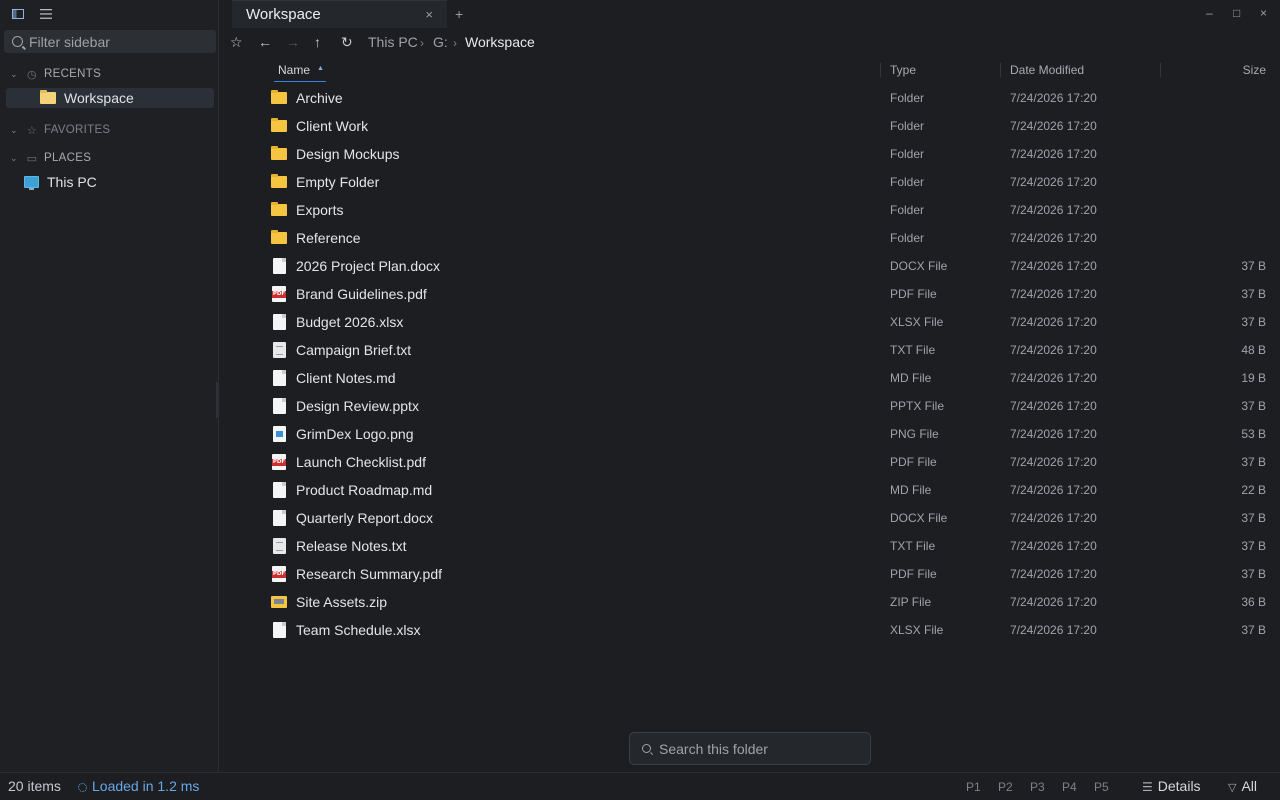  Describe the element at coordinates (1209, 13) in the screenshot. I see `minimize-button: –` at that location.